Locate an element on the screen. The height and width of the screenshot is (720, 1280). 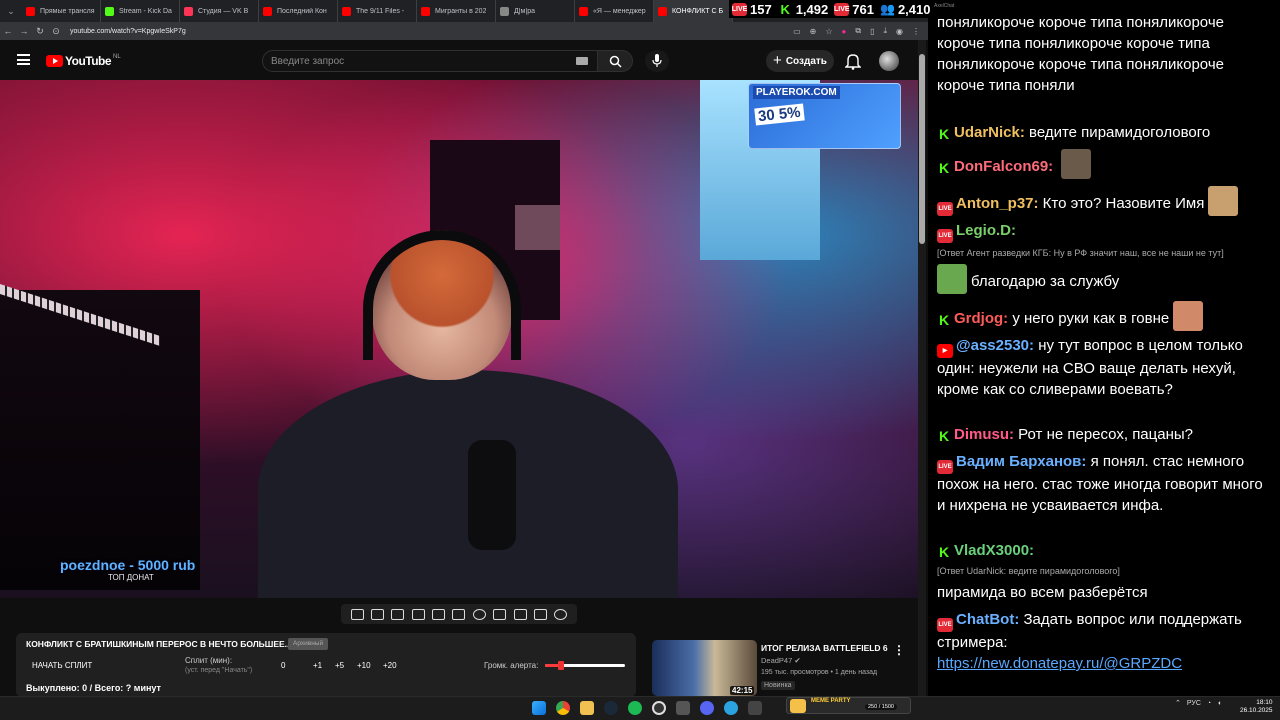
browser-tab: Мигранты в 202 is located at coordinates (456, 11).